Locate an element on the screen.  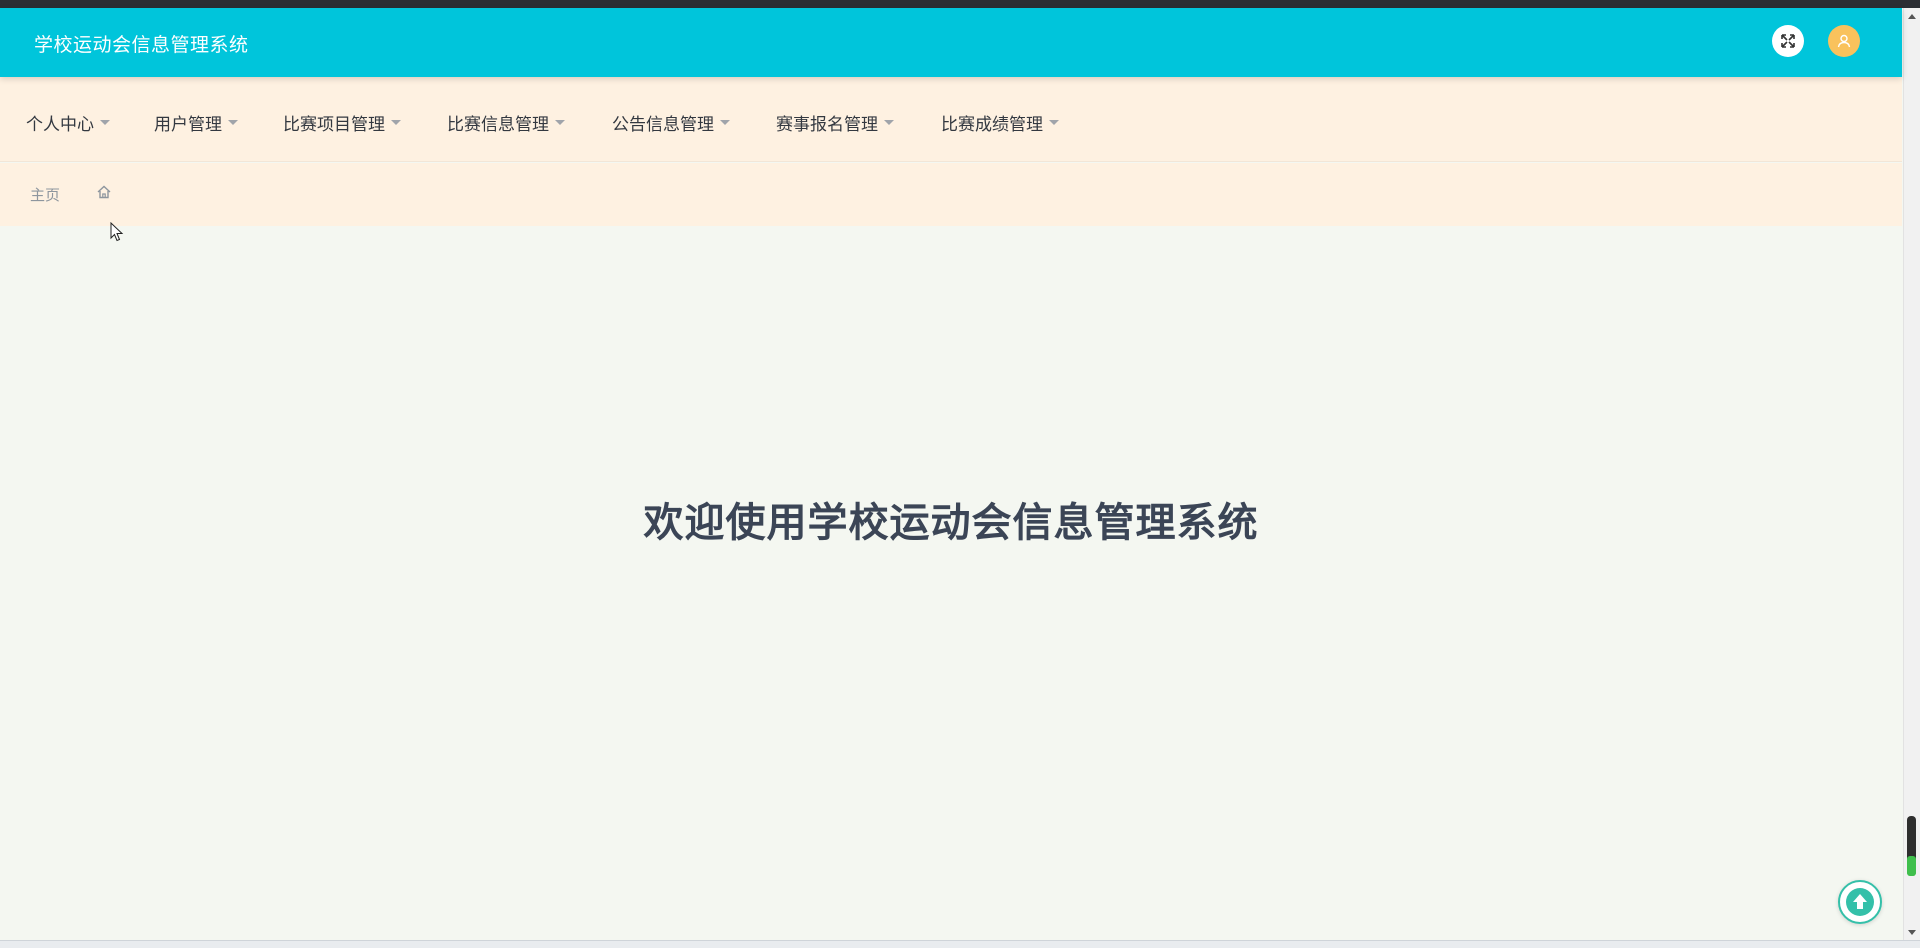
app-header: 学校运动会信息管理系统 is located at coordinates (951, 42).